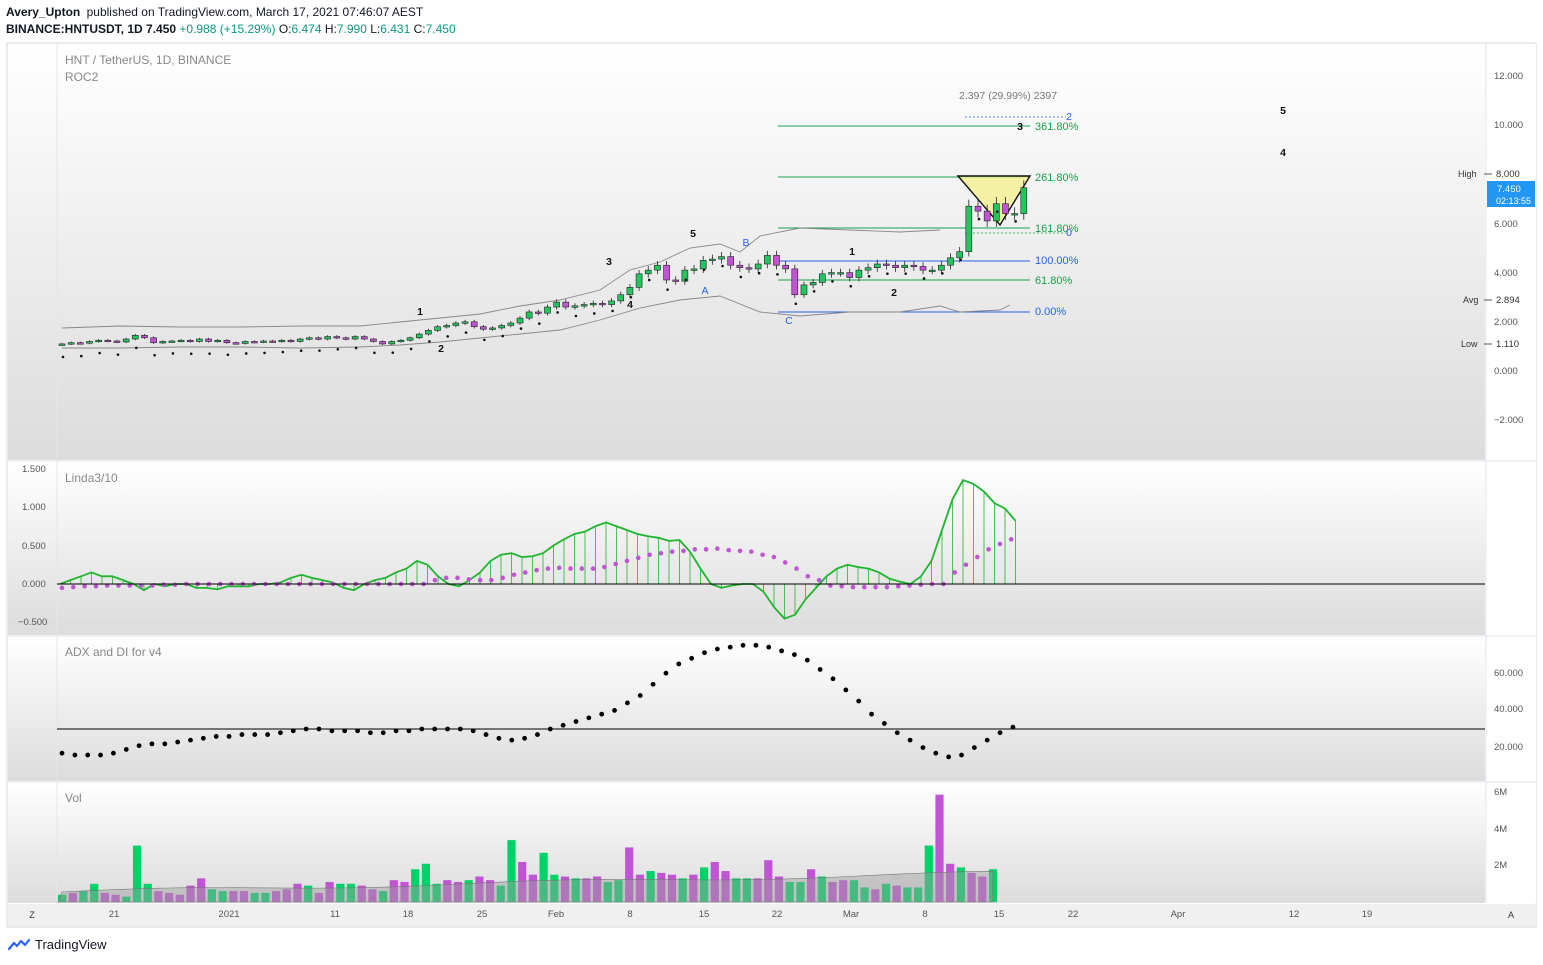 The image size is (1543, 965). Describe the element at coordinates (746, 709) in the screenshot. I see `adx-pane` at that location.